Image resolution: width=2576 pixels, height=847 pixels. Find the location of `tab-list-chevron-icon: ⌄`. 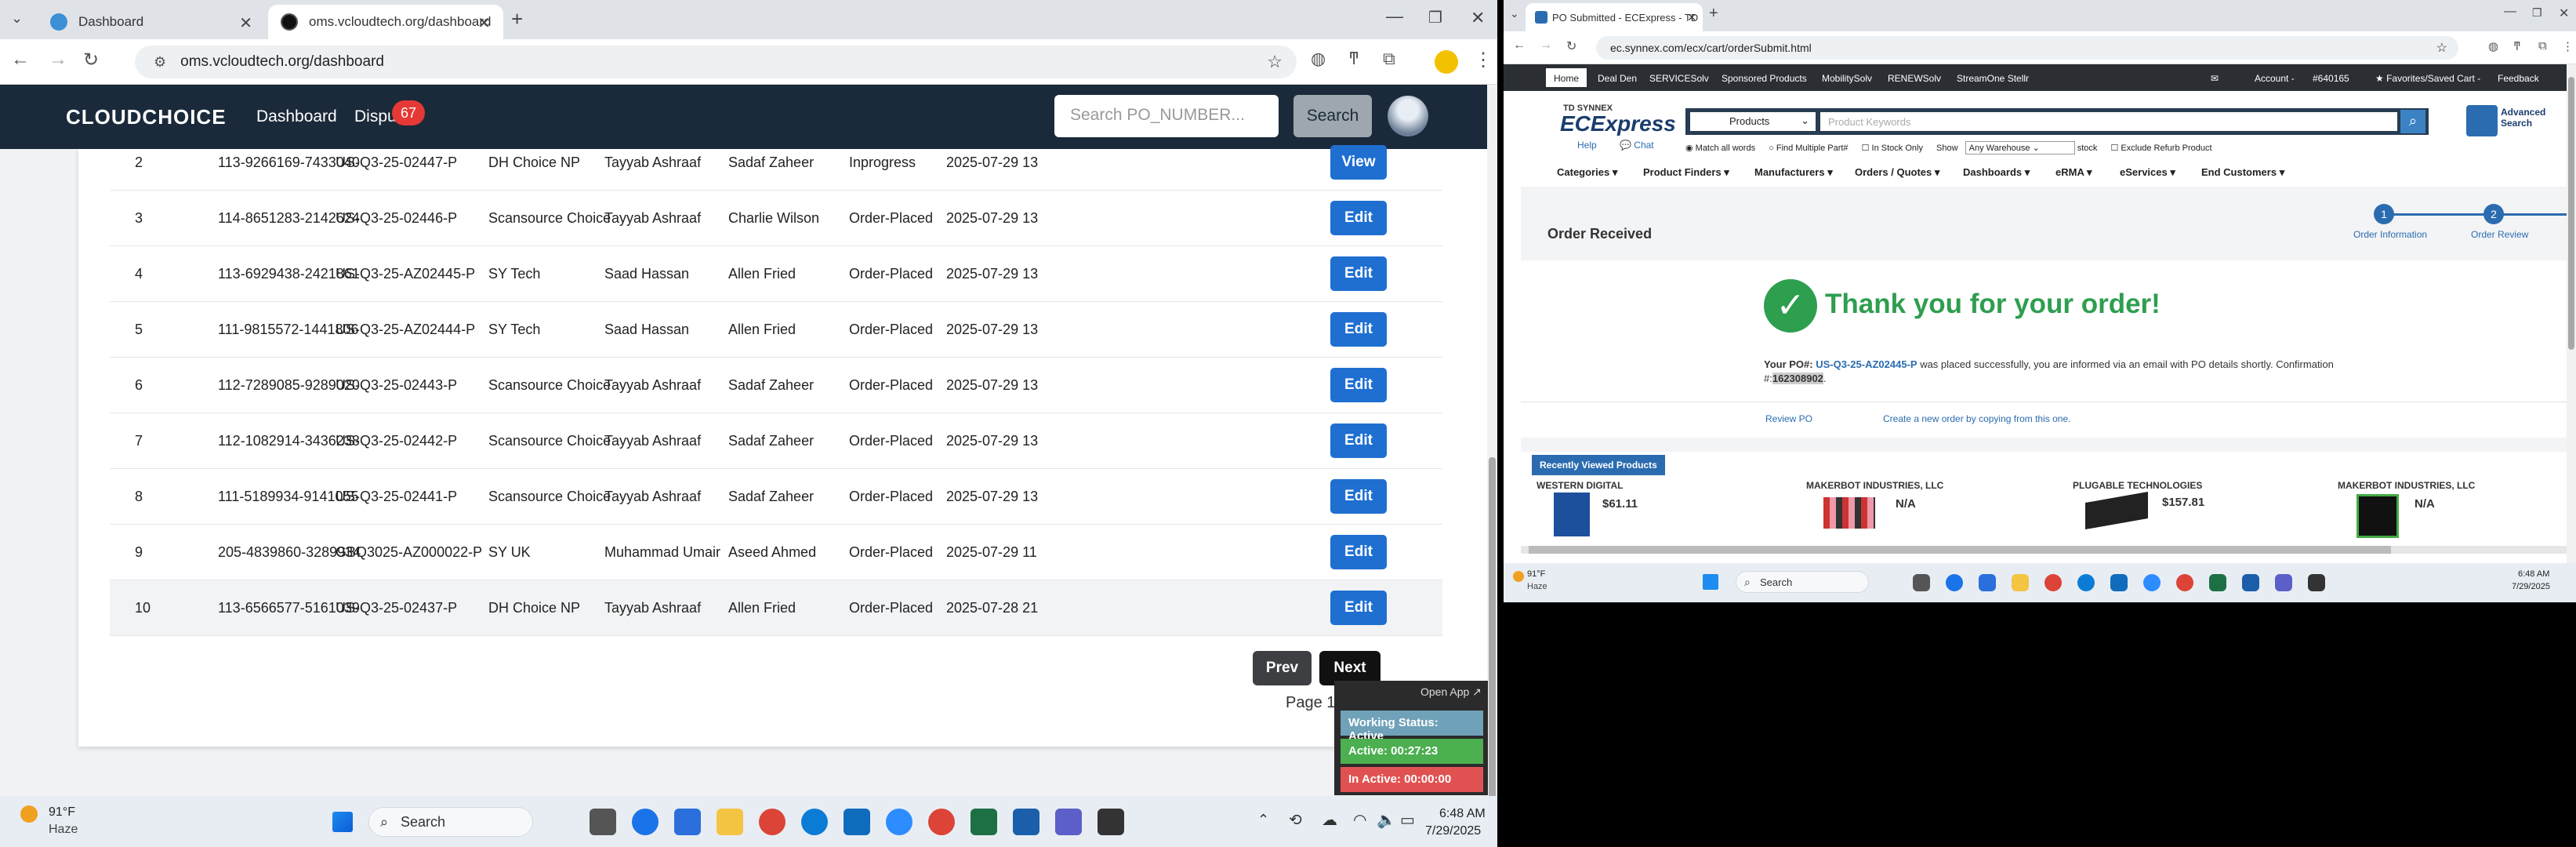

tab-list-chevron-icon: ⌄ is located at coordinates (17, 18).